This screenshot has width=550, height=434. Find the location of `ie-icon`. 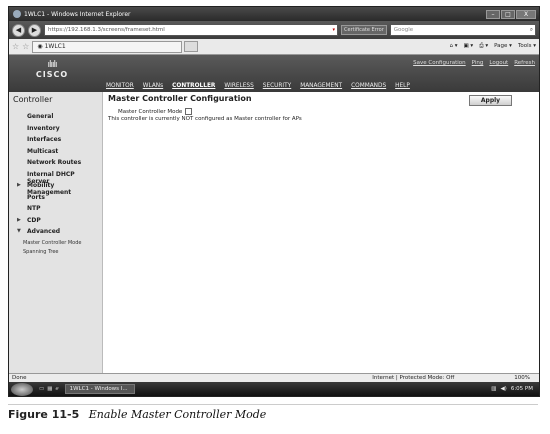

ie-icon is located at coordinates (17, 14).